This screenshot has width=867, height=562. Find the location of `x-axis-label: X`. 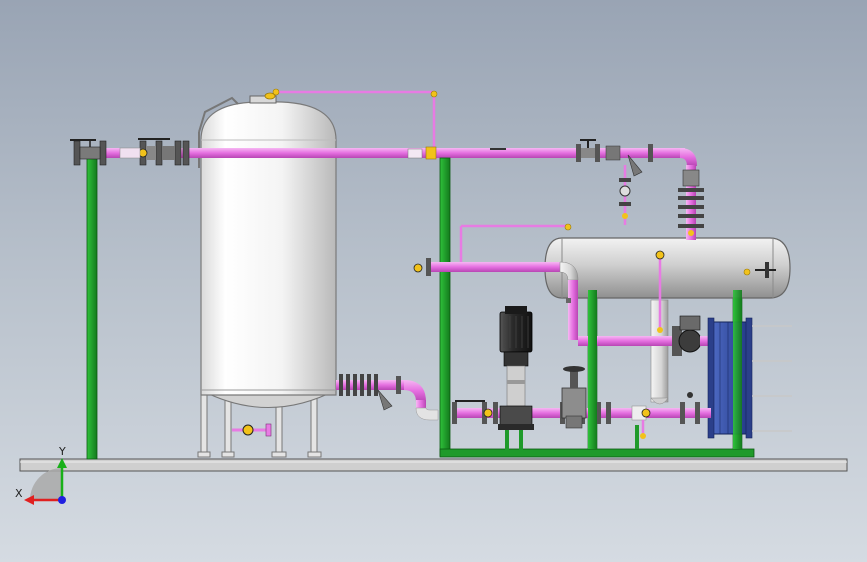

x-axis-label: X is located at coordinates (19, 493).